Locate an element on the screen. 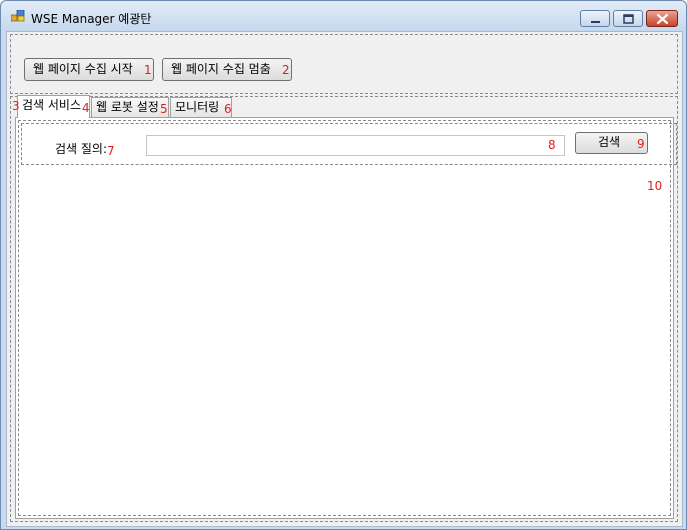 Image resolution: width=687 pixels, height=530 pixels. search-query-input is located at coordinates (355, 145).